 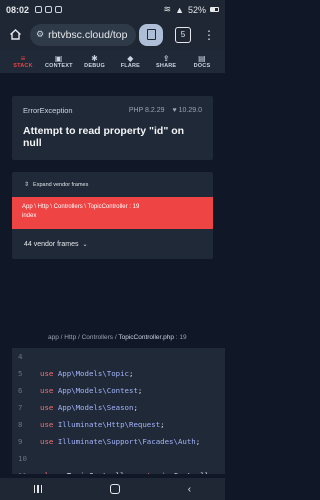 I want to click on line-number: : 19, so click(x=180, y=337).